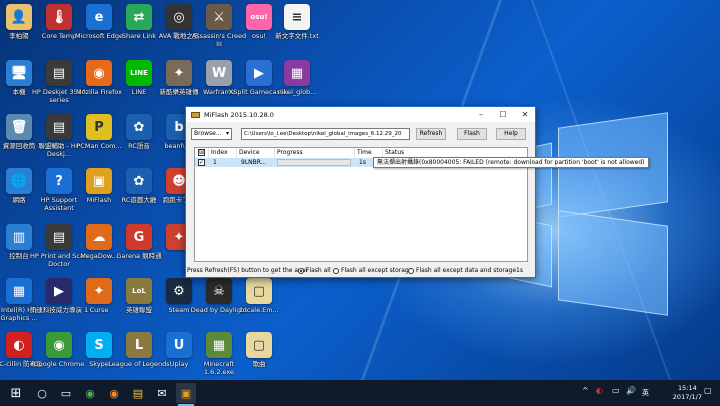 This screenshot has width=720, height=406. I want to click on browse-dropdown: Browse... ▾, so click(211, 134).